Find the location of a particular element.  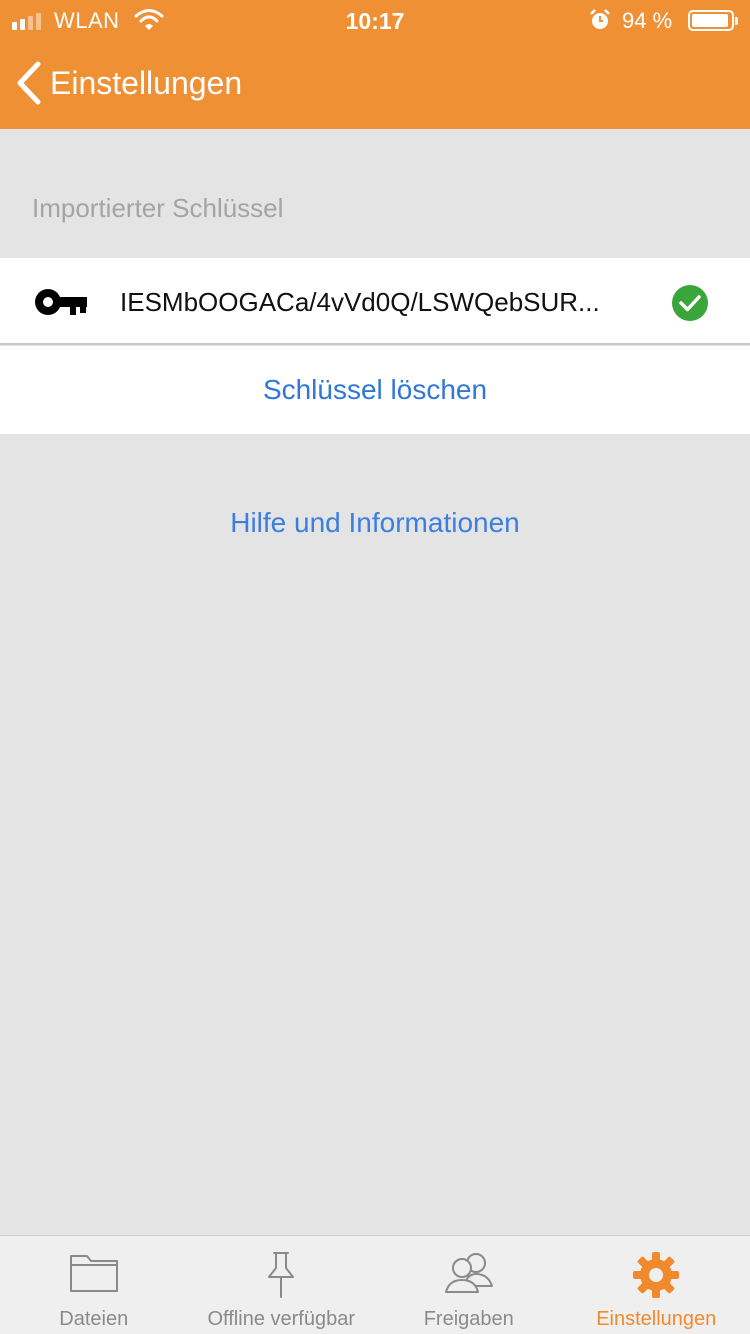

tab-dateien: Dateien is located at coordinates (94, 1285).